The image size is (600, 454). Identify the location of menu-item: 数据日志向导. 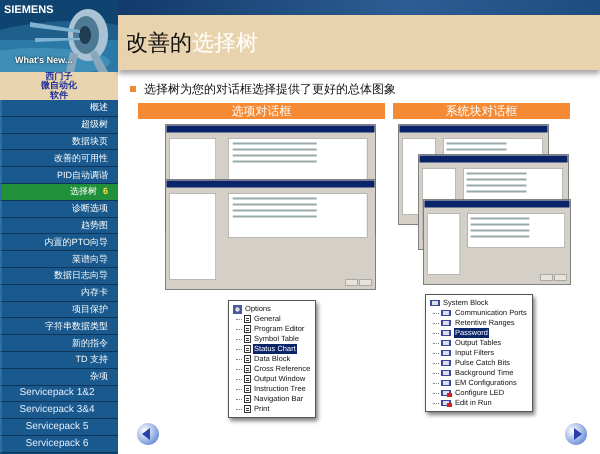
(59, 276).